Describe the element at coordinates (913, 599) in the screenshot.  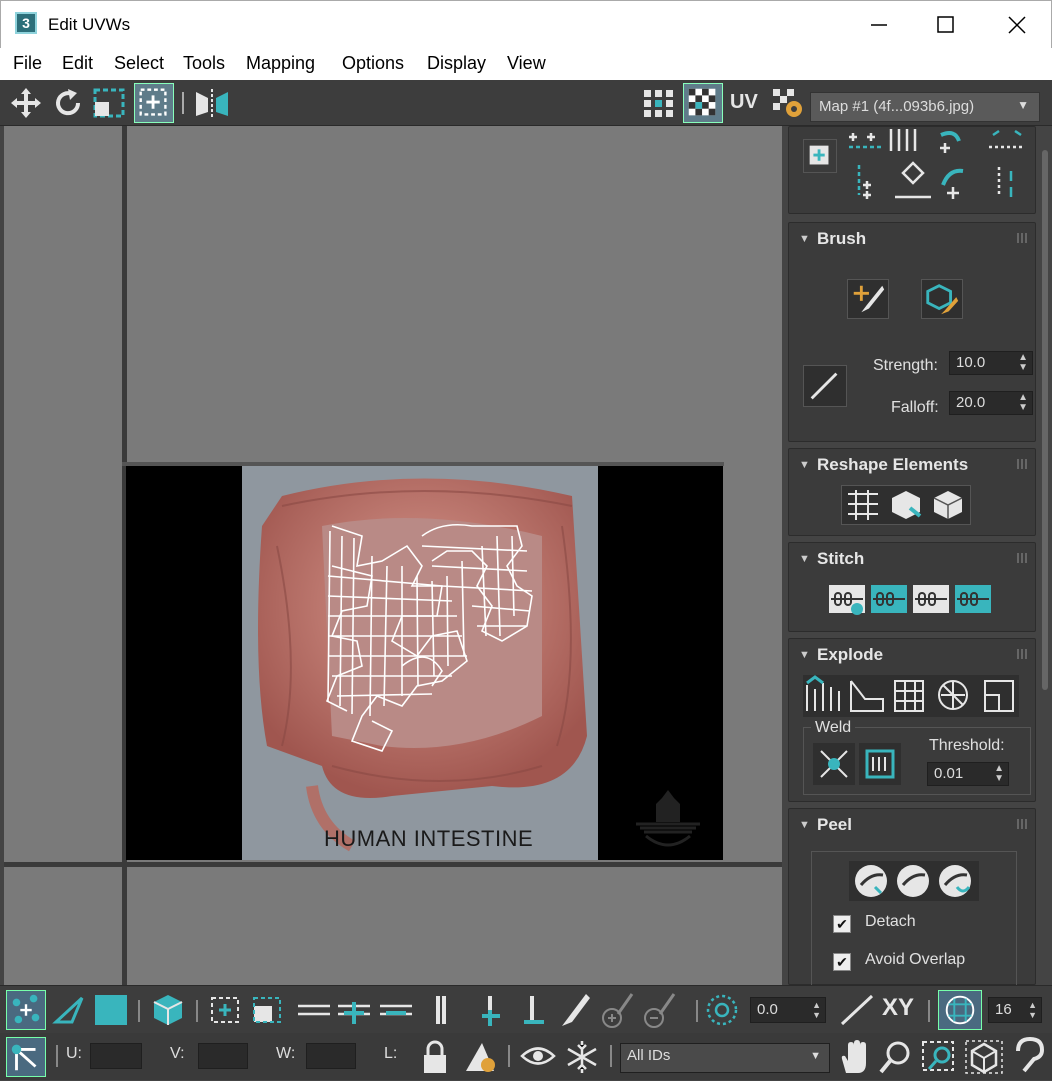
I see `stitch-tools-icon` at that location.